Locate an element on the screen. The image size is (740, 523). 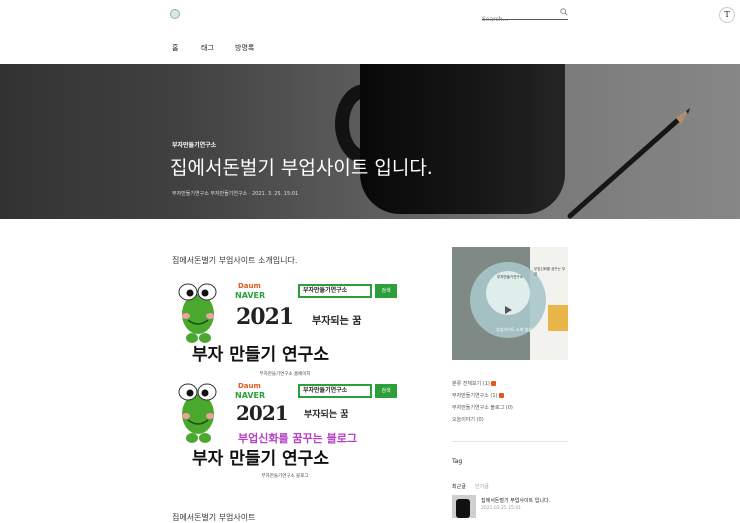
sidebar-item-label: 부자만들기연구소 블로그 (0) is located at coordinates (482, 408).